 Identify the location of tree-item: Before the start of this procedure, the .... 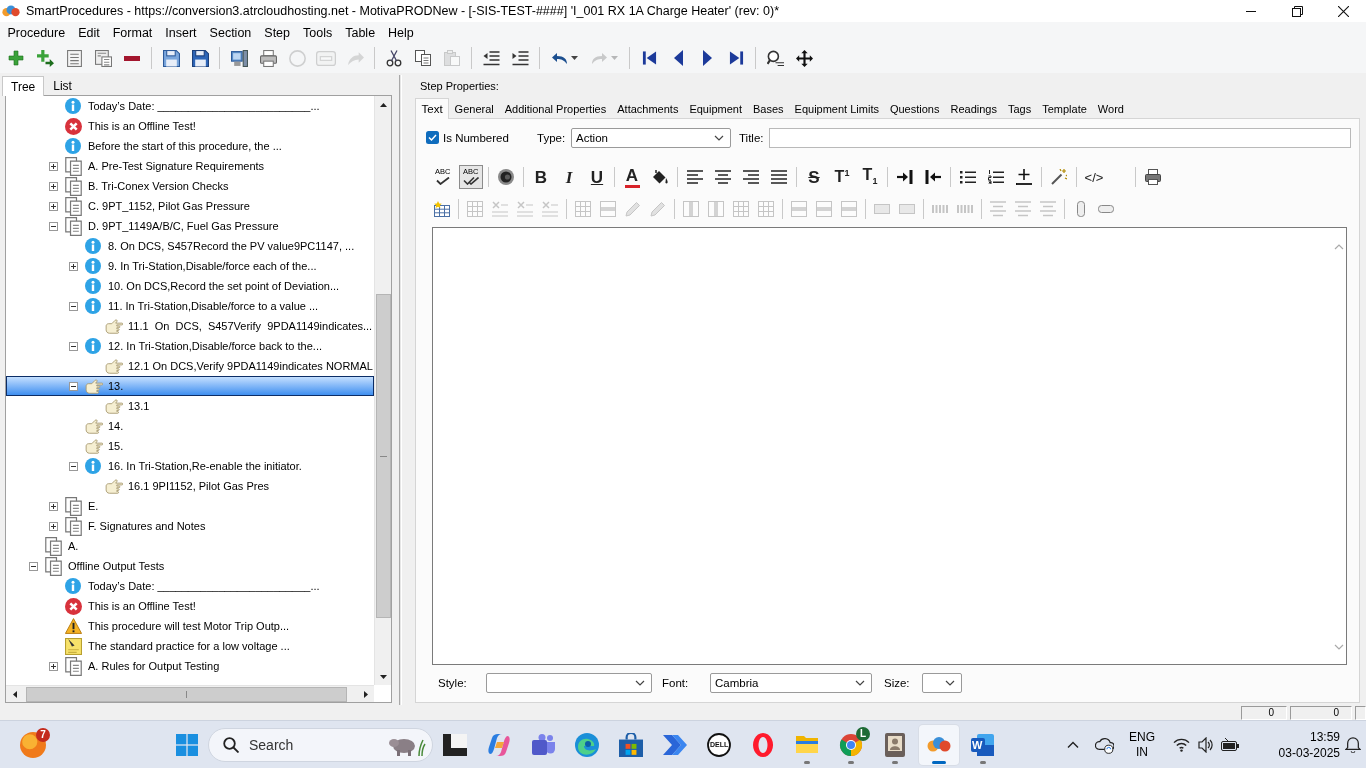
(162, 146).